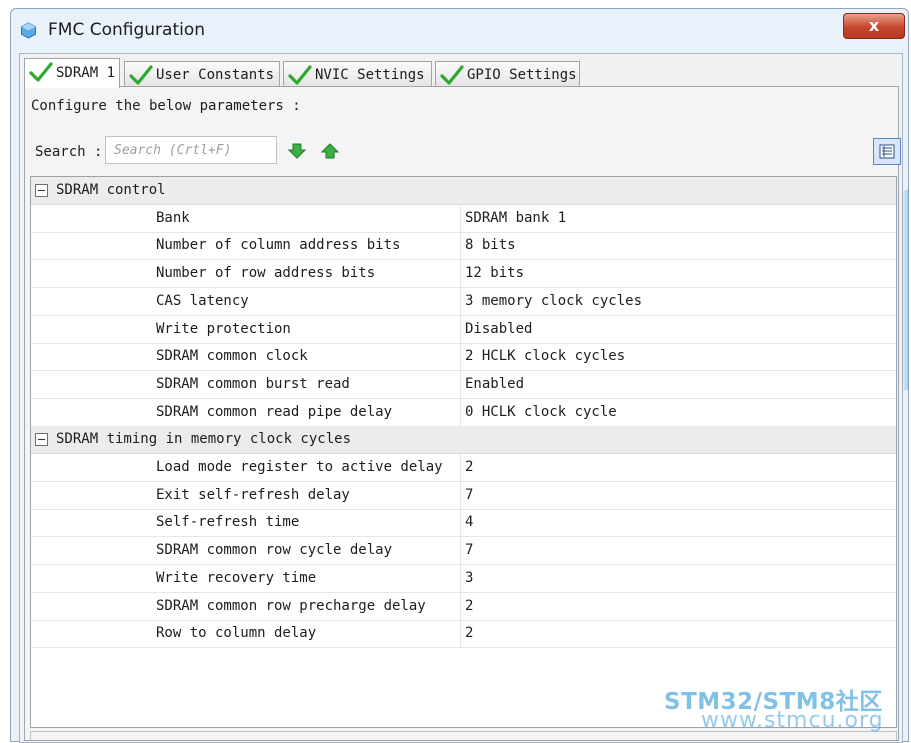  I want to click on parameter-name: SDRAM common read pipe delay, so click(274, 411).